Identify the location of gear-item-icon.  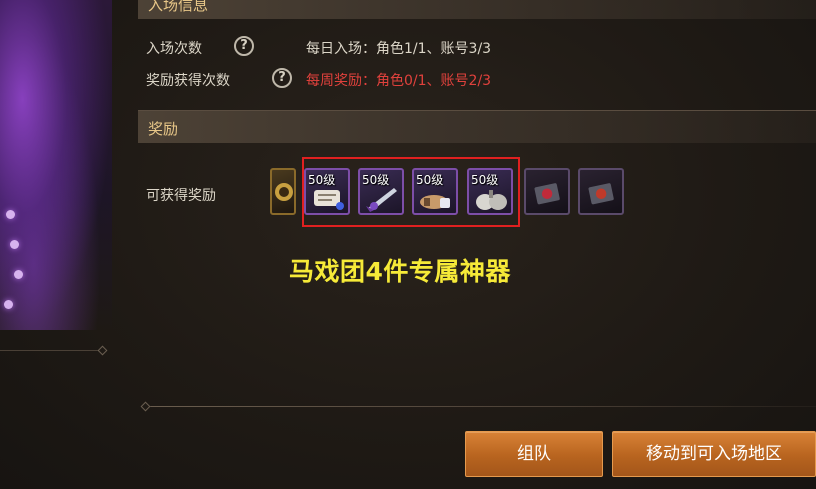
(284, 192).